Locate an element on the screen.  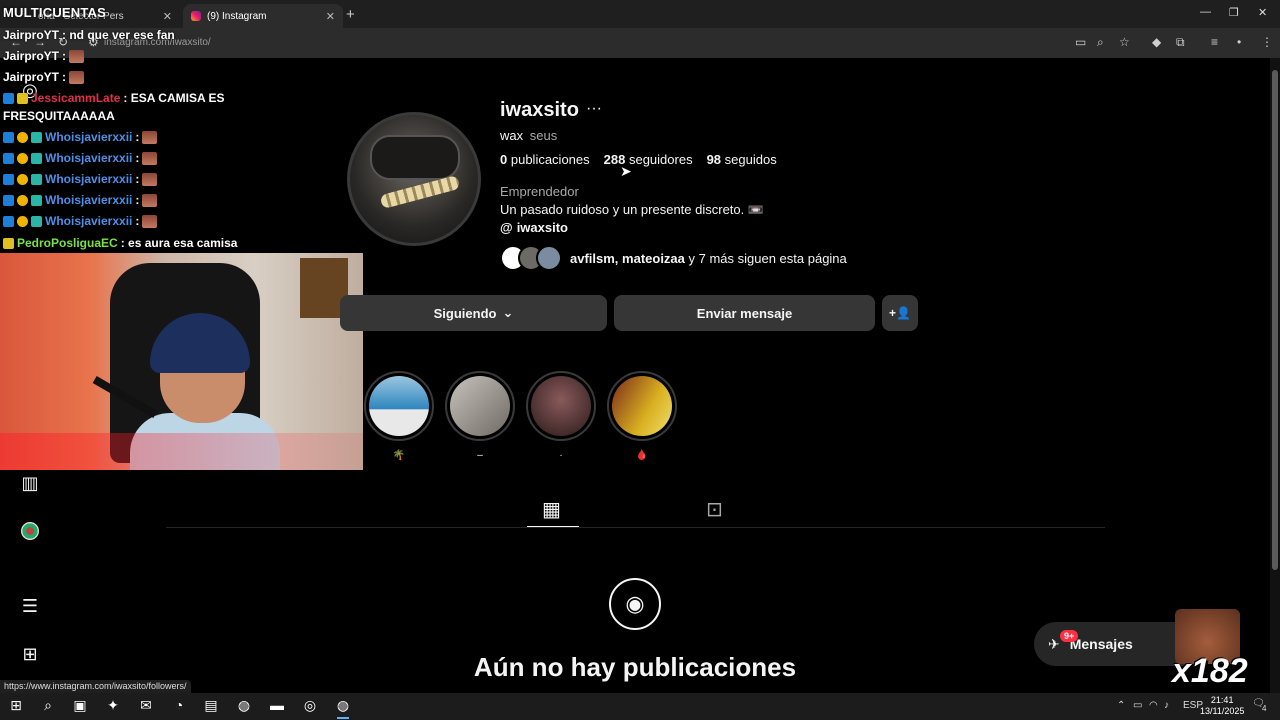
clock-time: 21:41 is located at coordinates (1222, 700).